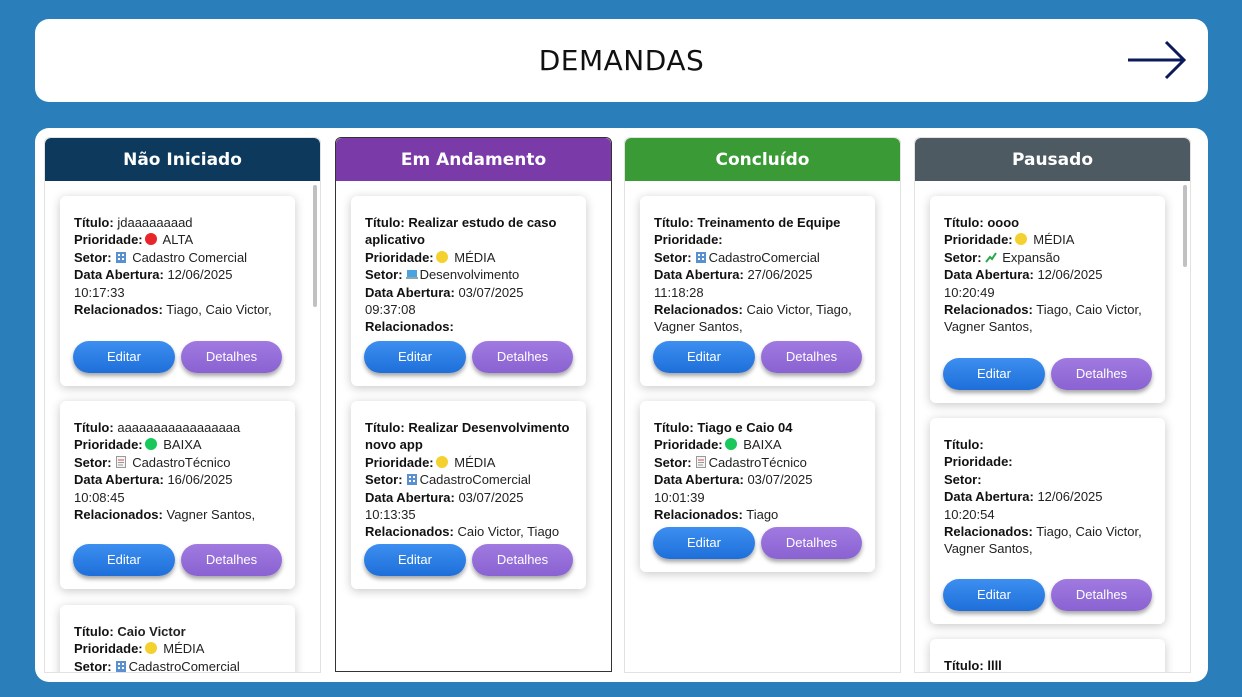  What do you see at coordinates (990, 257) in the screenshot?
I see `chart-up-icon` at bounding box center [990, 257].